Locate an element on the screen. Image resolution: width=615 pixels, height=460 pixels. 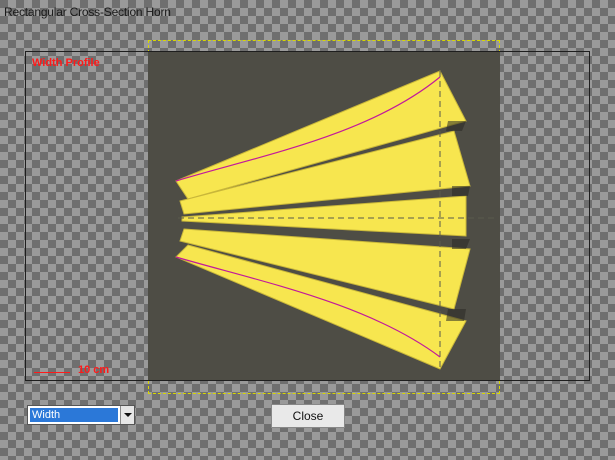
window-title: Rectangular Cross-Section Horn is located at coordinates (87, 12).